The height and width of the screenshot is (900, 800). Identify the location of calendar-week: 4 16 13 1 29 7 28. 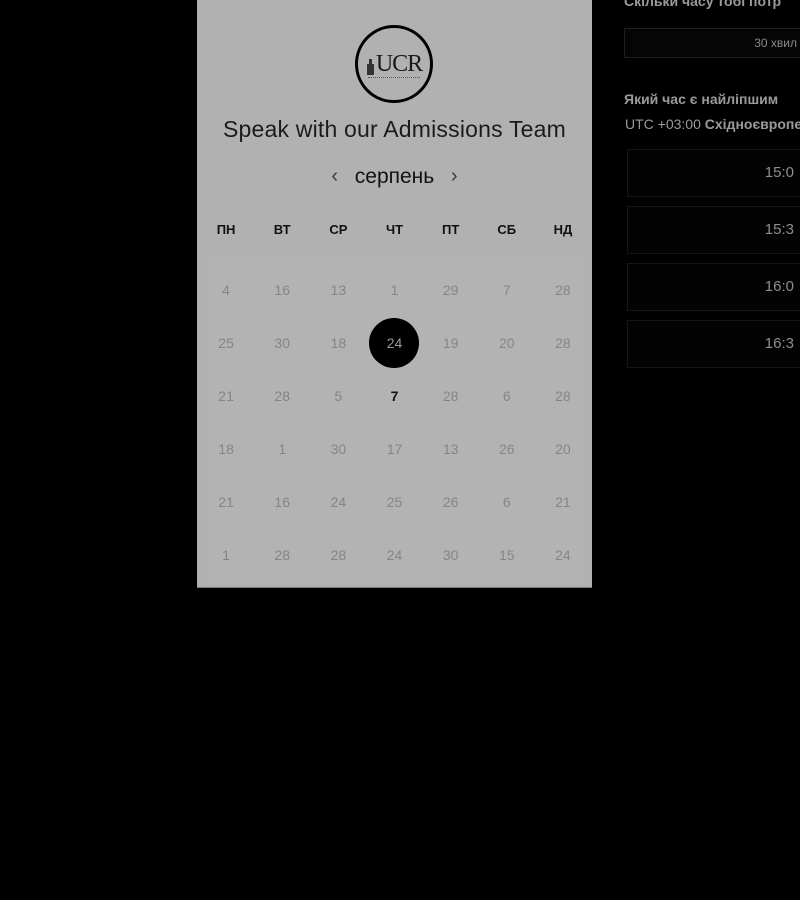
(394, 289).